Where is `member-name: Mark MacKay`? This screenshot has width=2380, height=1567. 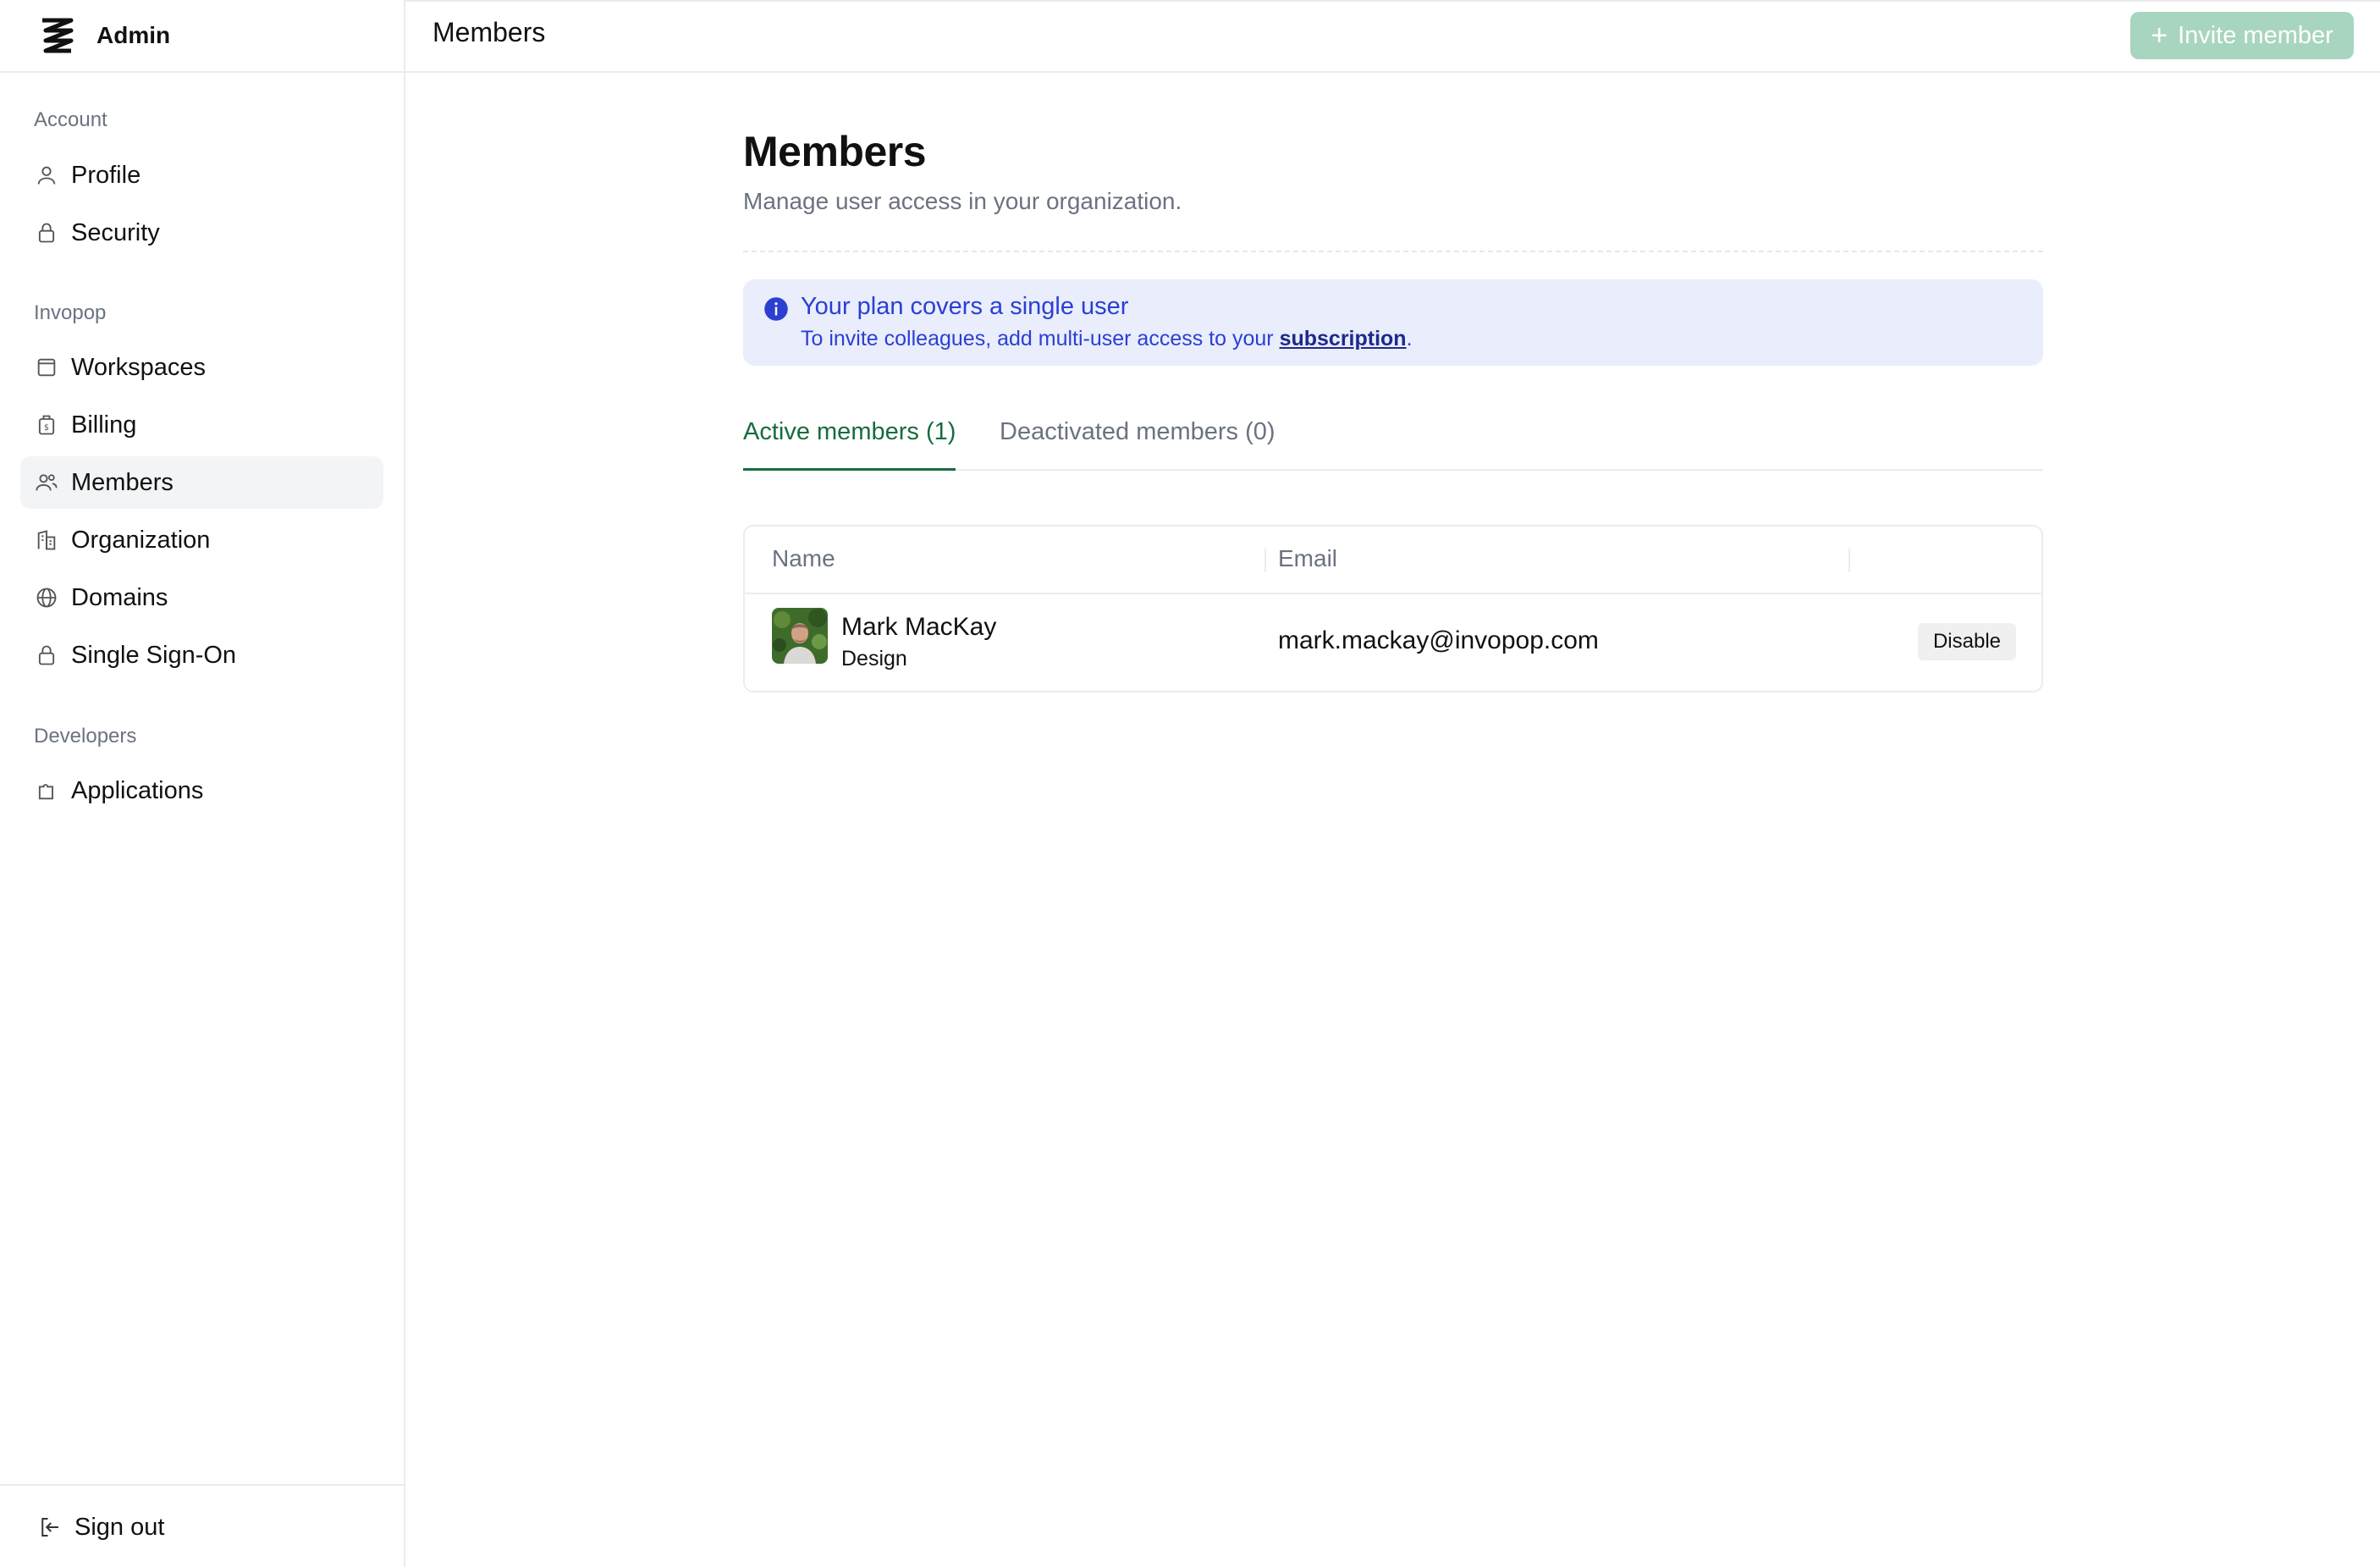
member-name: Mark MacKay is located at coordinates (919, 627).